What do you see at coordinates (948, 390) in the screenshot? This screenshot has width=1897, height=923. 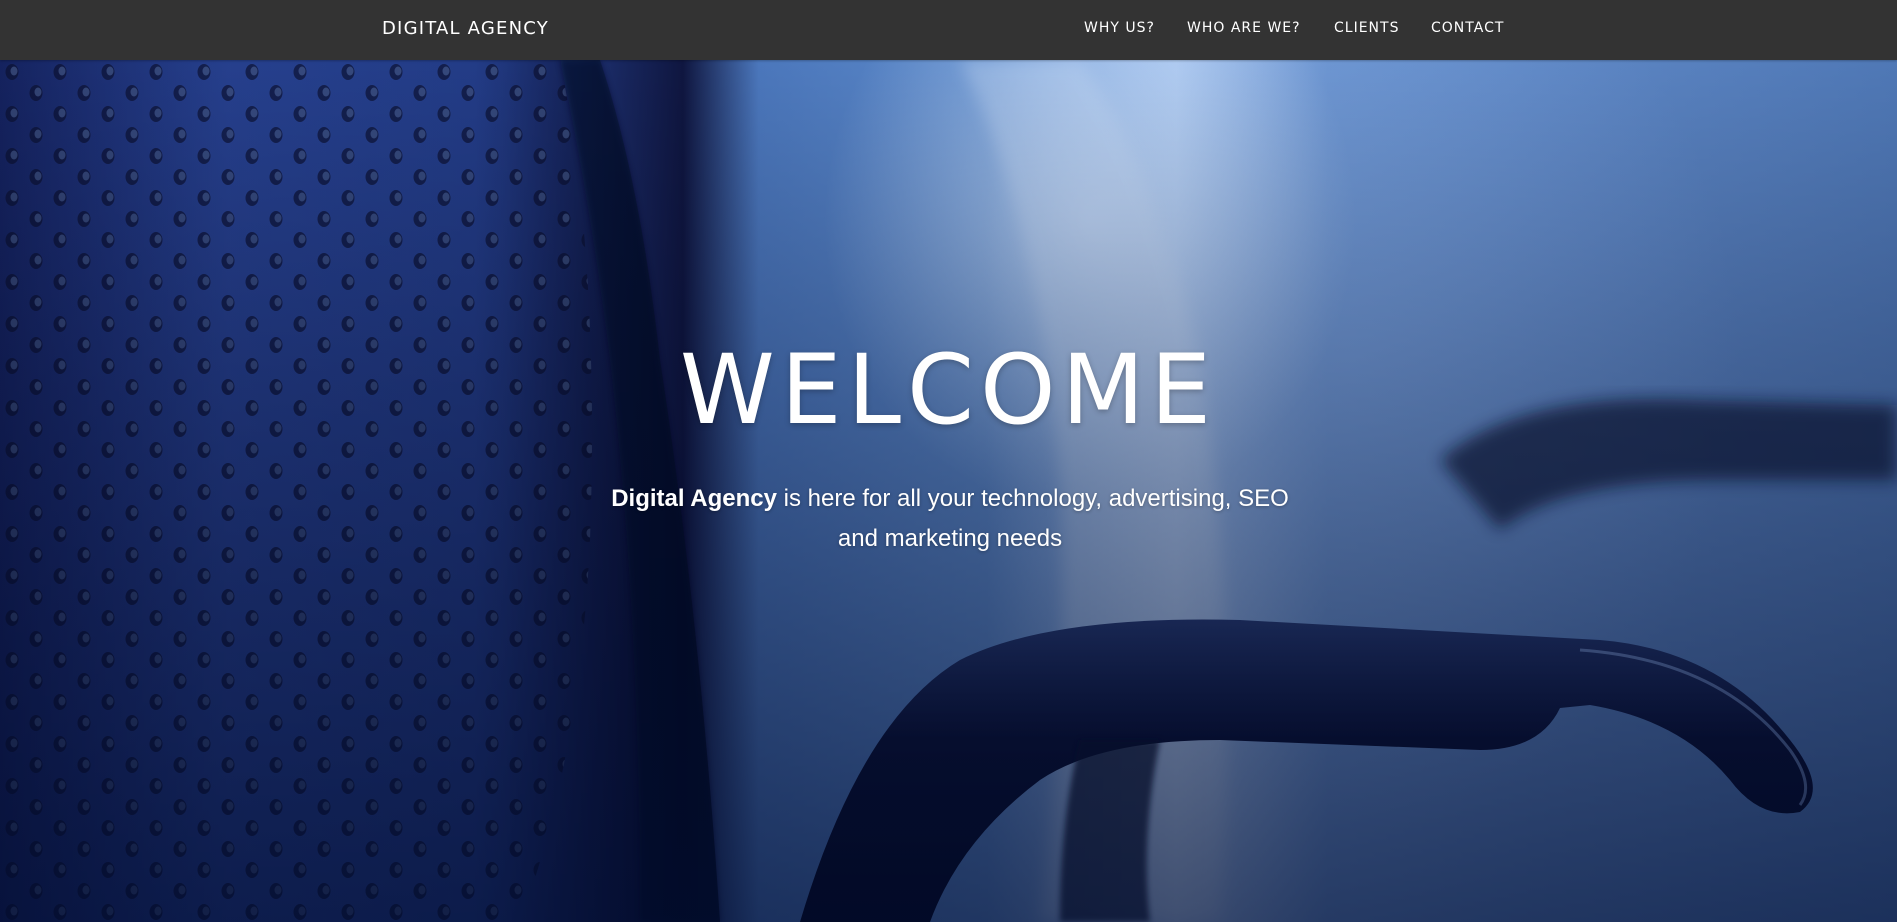 I see `hero-title: WELCOME` at bounding box center [948, 390].